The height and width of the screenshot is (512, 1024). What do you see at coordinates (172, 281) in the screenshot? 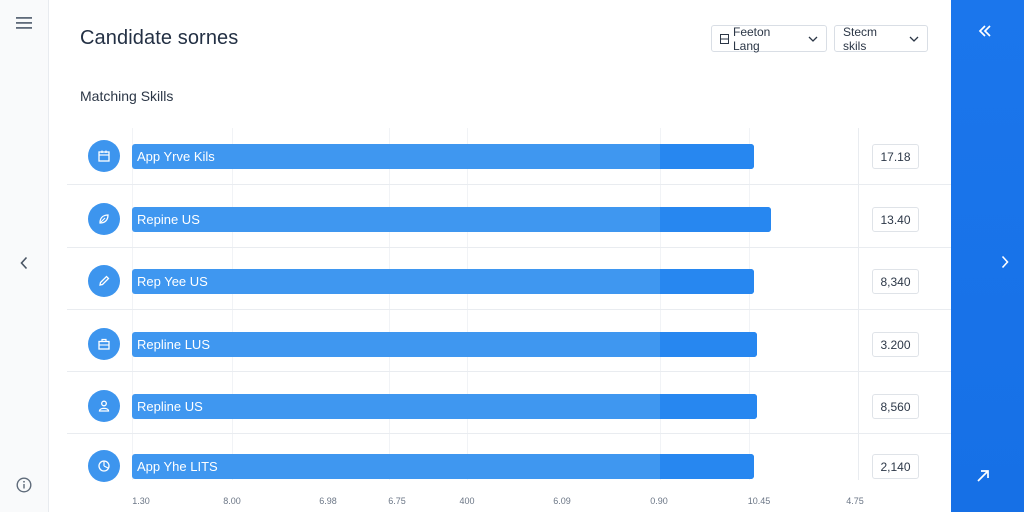
I see `bar-label: Rep Yee US` at bounding box center [172, 281].